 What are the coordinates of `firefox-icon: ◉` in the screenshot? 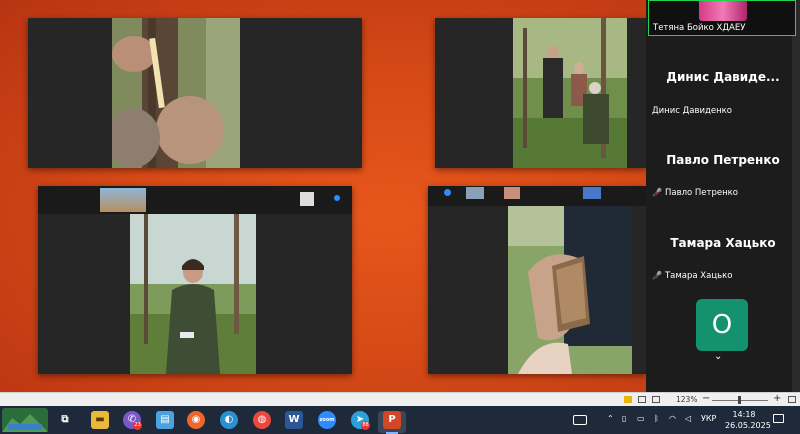 It's located at (196, 420).